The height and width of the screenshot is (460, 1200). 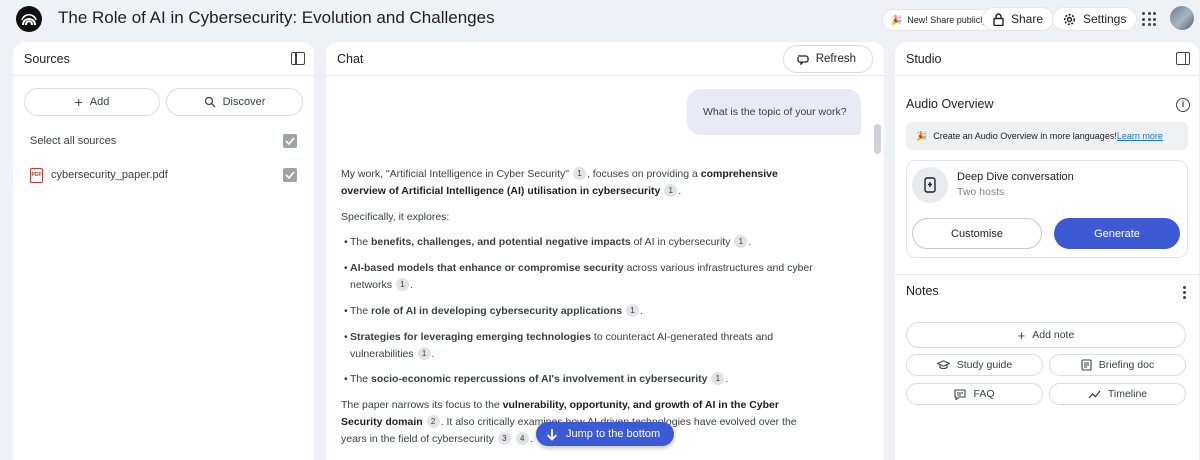 What do you see at coordinates (99, 102) in the screenshot?
I see `add-source-label: Add` at bounding box center [99, 102].